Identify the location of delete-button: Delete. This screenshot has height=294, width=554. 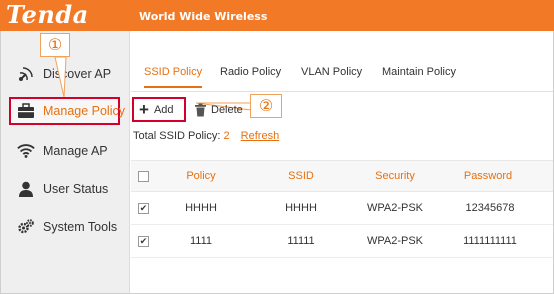
(218, 110).